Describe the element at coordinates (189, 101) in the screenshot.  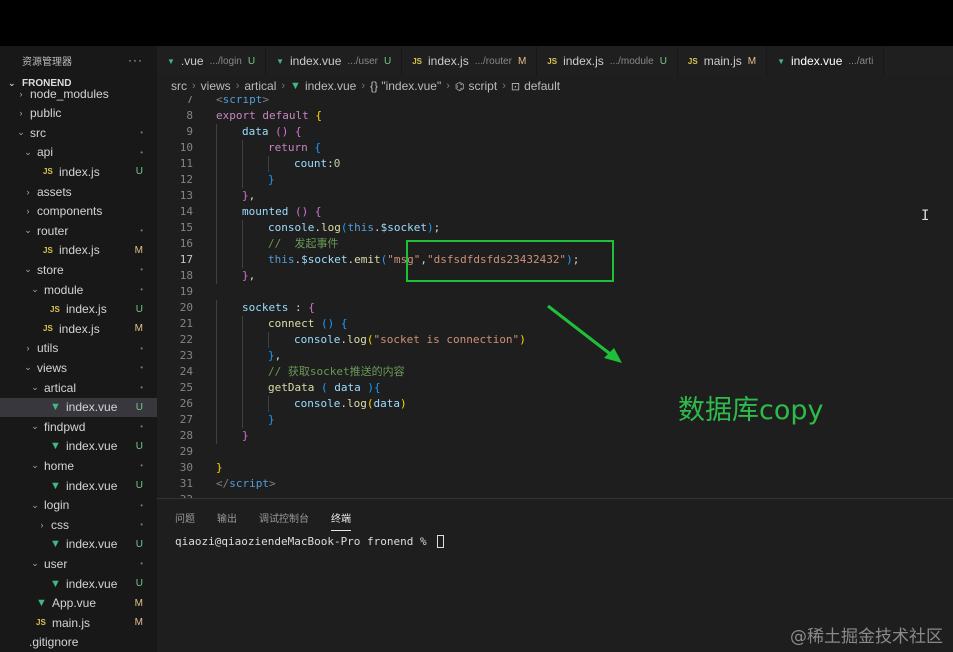
I see `line-number: 7` at that location.